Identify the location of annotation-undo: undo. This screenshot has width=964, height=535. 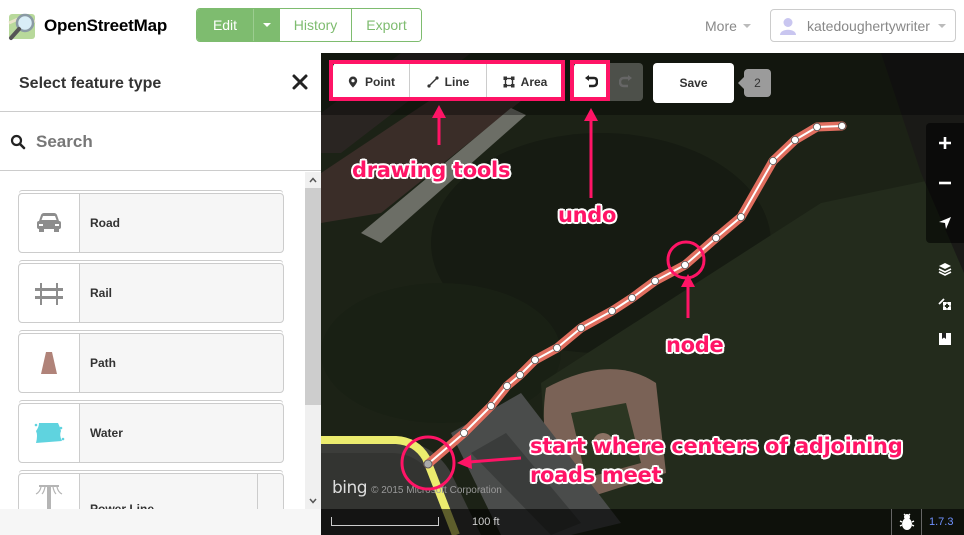
(587, 215).